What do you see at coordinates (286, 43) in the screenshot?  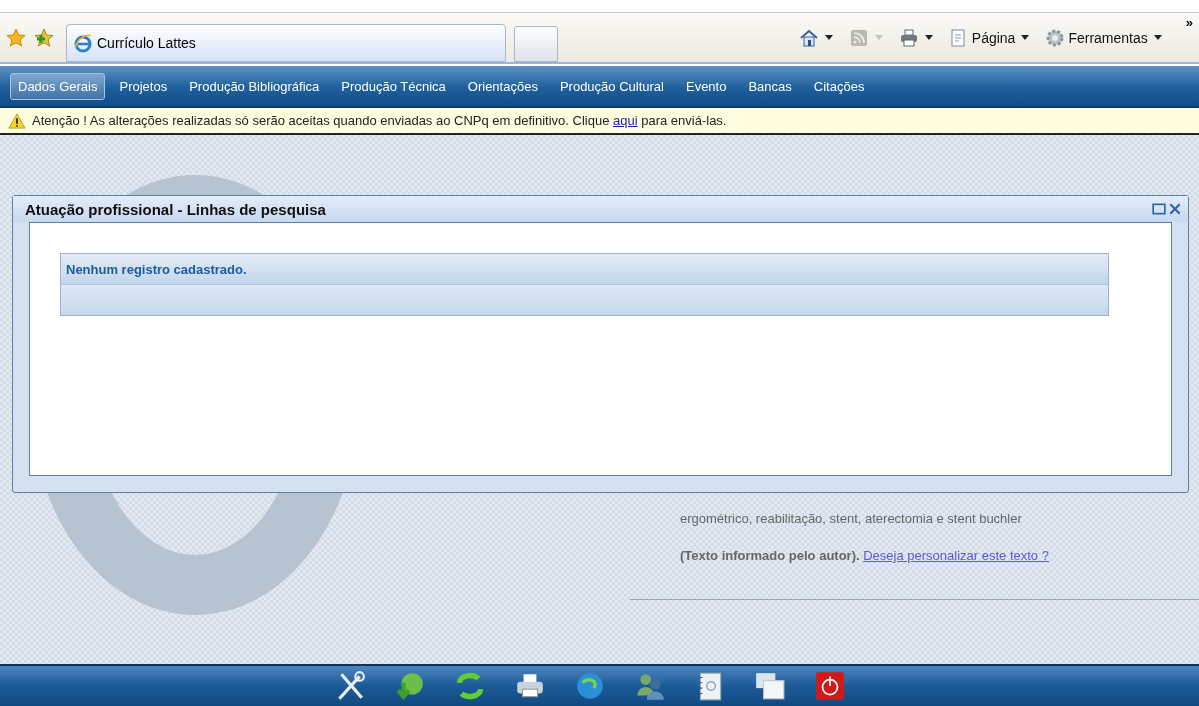 I see `browser-tab: Currículo Lattes` at bounding box center [286, 43].